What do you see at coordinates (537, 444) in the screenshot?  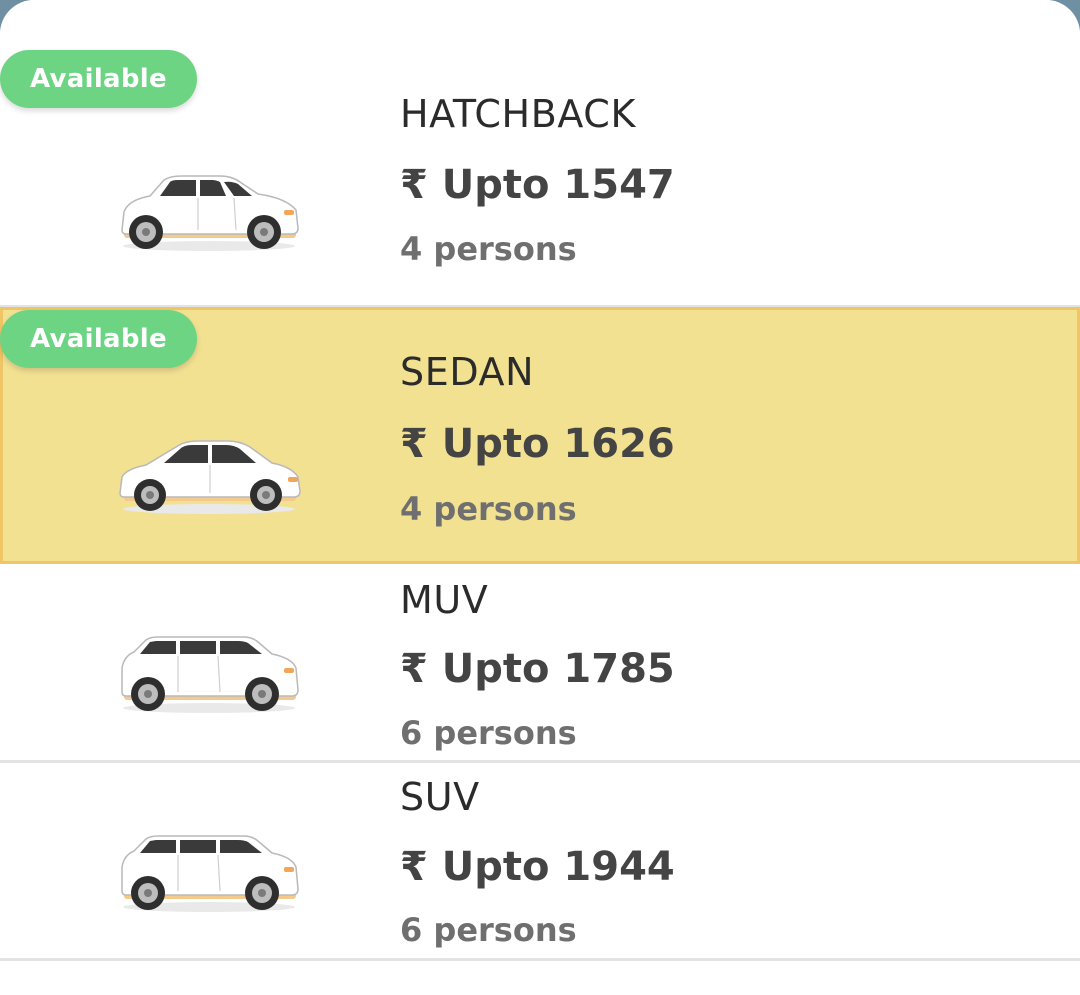 I see `cab-price: ₹ Upto 1626` at bounding box center [537, 444].